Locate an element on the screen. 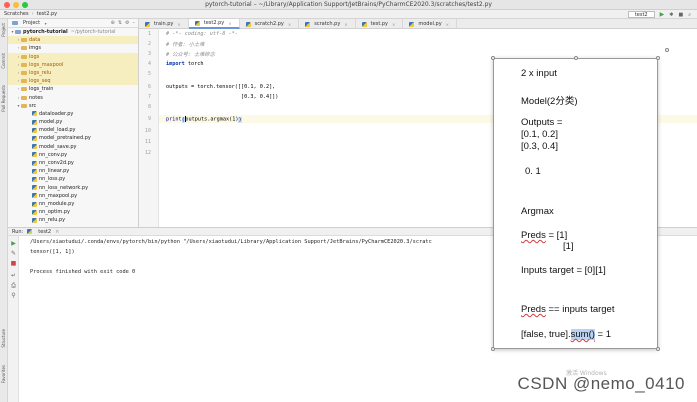 The image size is (697, 402). tree-folder-logs-maxpool: › logs_maxpool is located at coordinates (73, 64).